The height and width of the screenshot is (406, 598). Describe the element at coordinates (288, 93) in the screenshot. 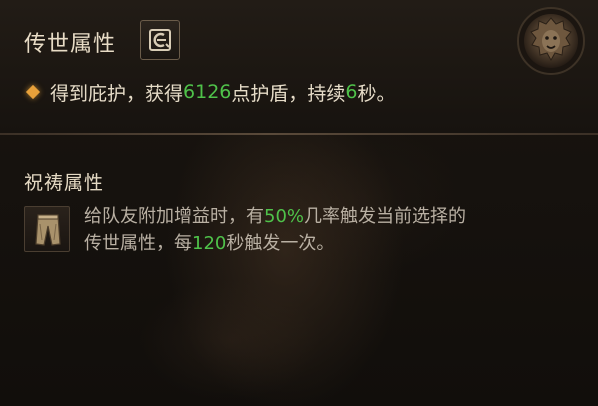

I see `effect-text-part2: 点护盾，持续` at that location.